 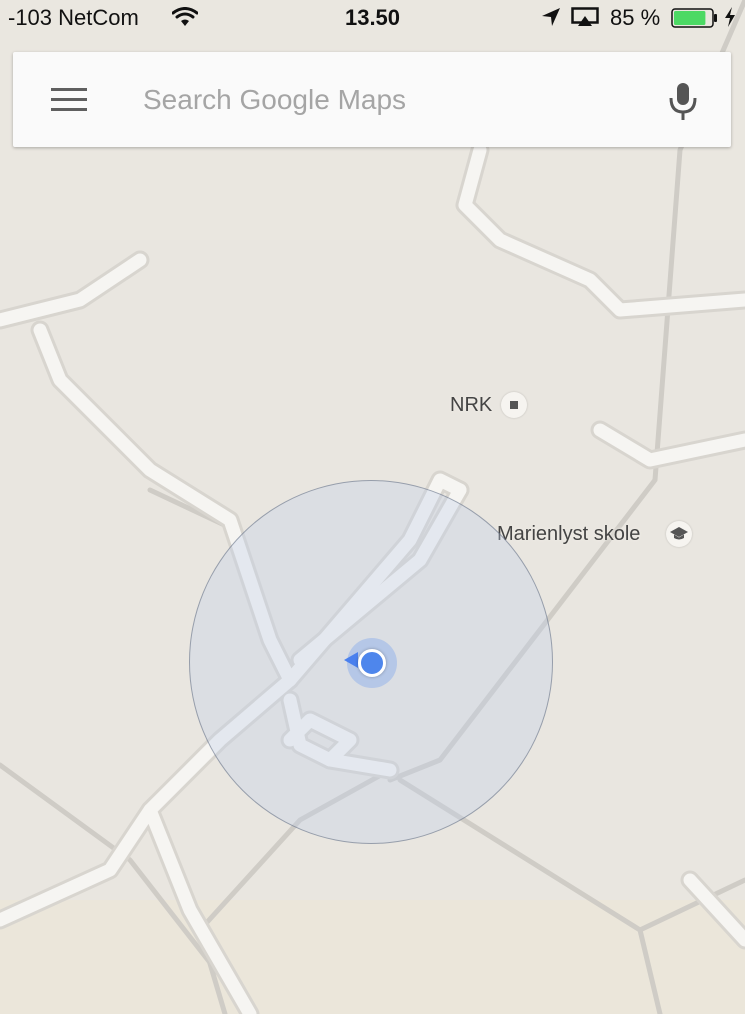 I want to click on my-location-icon, so click(x=372, y=663).